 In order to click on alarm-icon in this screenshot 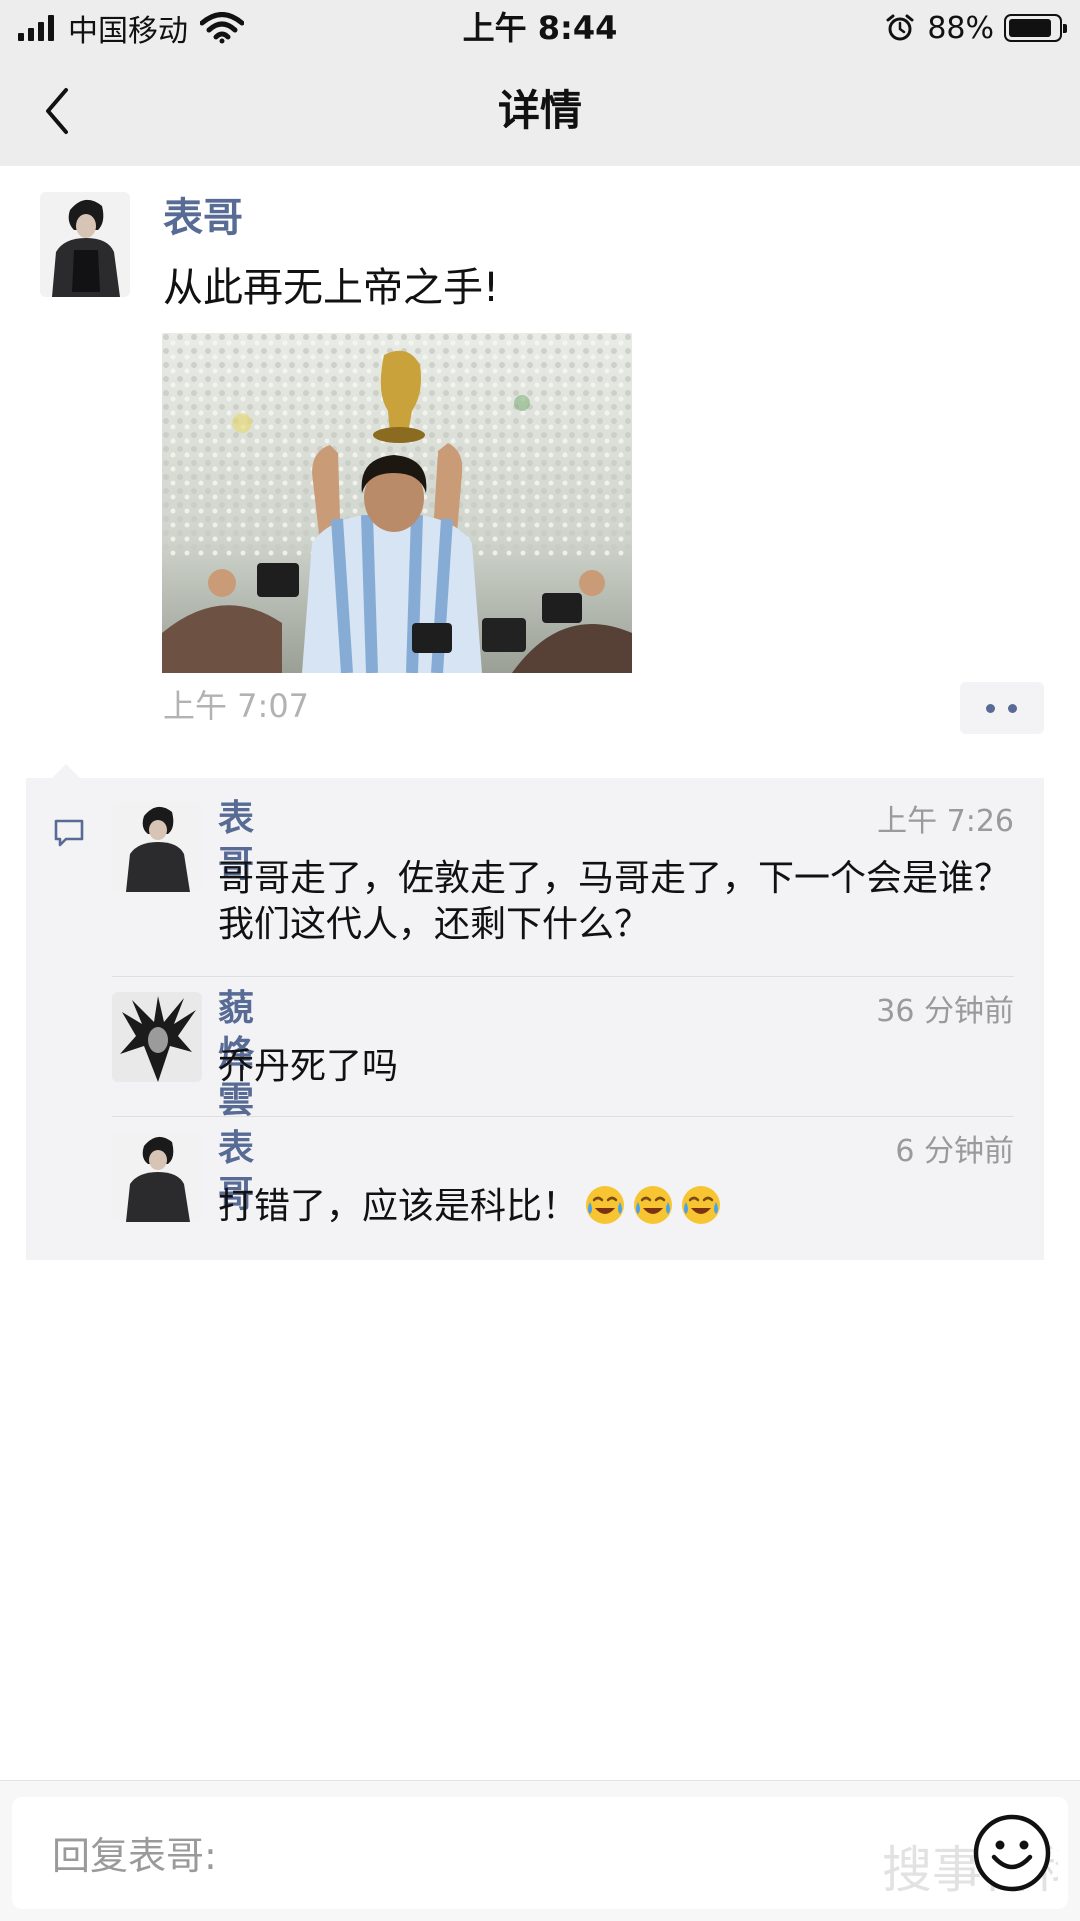, I will do `click(900, 27)`.